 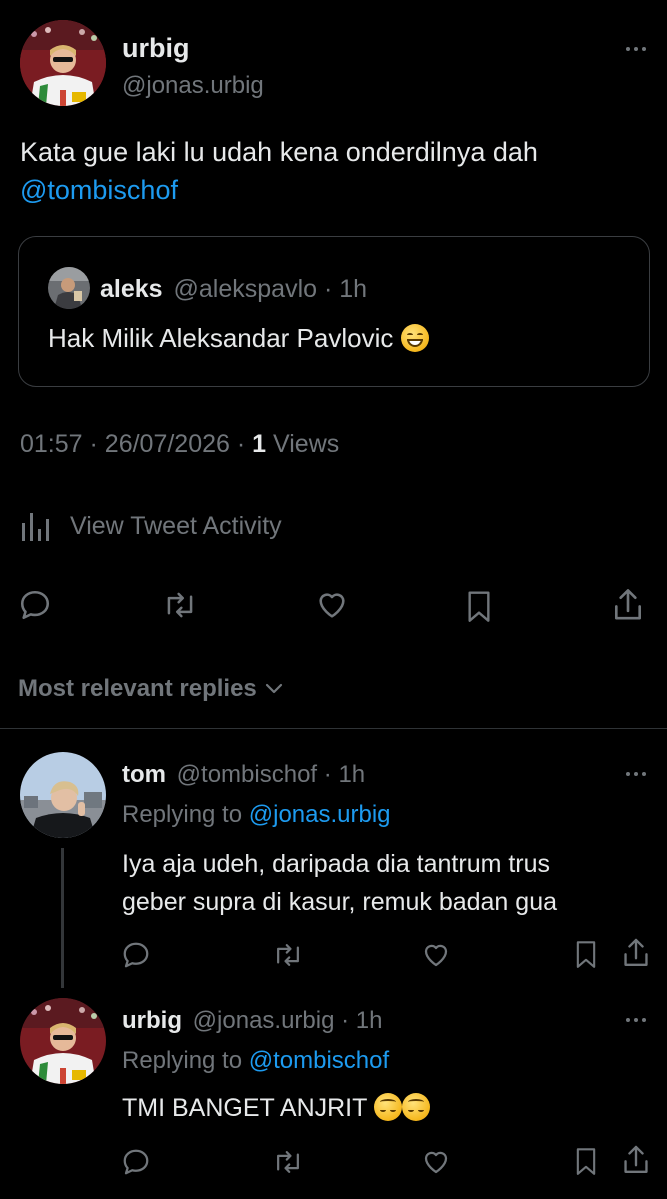 I want to click on quote-handle: @alekspavlo, so click(x=245, y=289).